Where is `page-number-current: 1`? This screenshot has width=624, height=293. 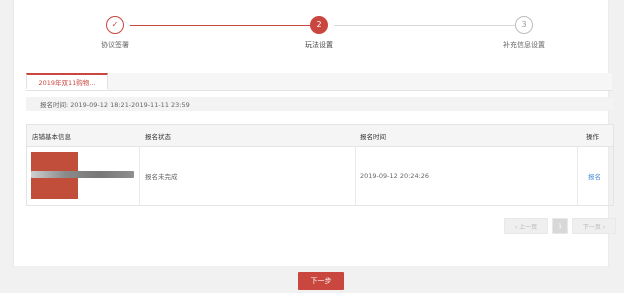
page-number-current: 1 is located at coordinates (560, 226).